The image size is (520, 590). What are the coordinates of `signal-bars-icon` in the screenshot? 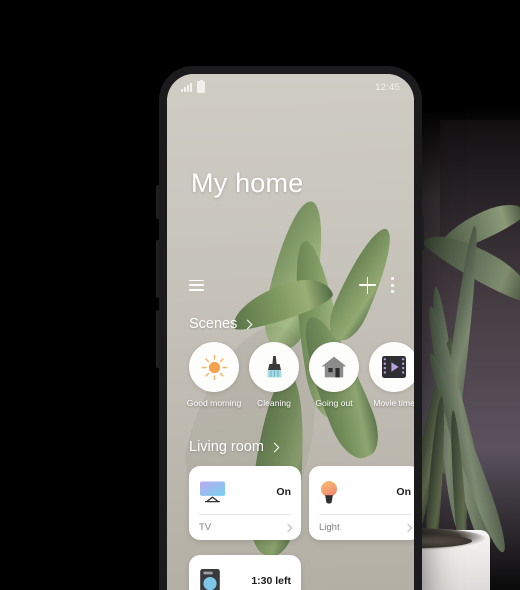 It's located at (186, 87).